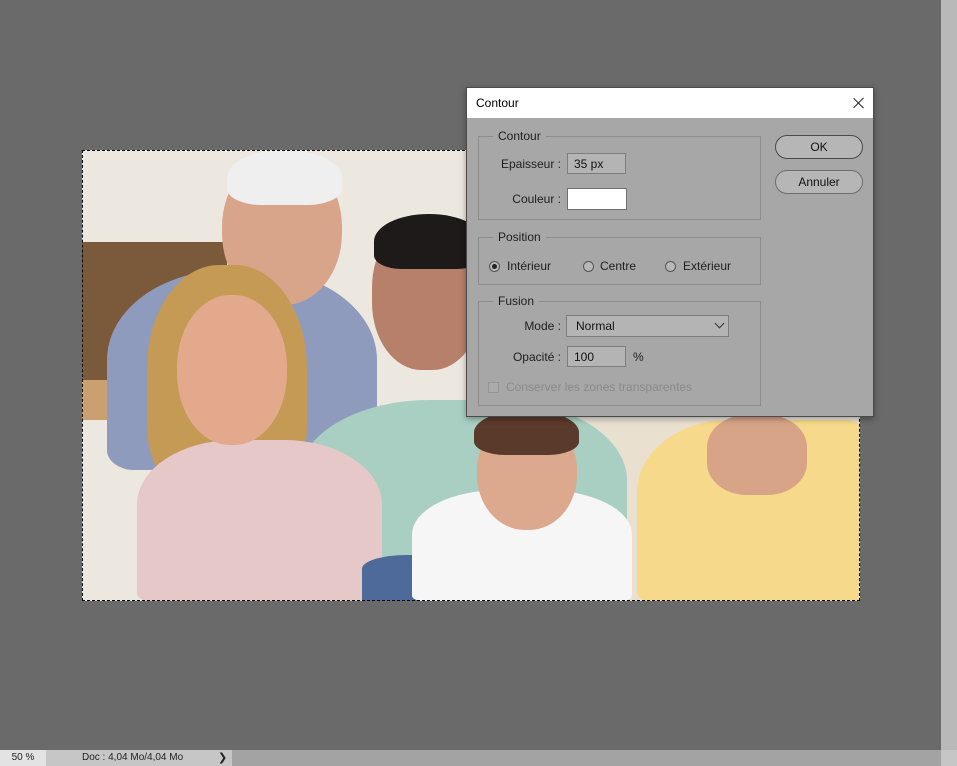 This screenshot has height=766, width=957. I want to click on contour-group-legend: Contour, so click(519, 136).